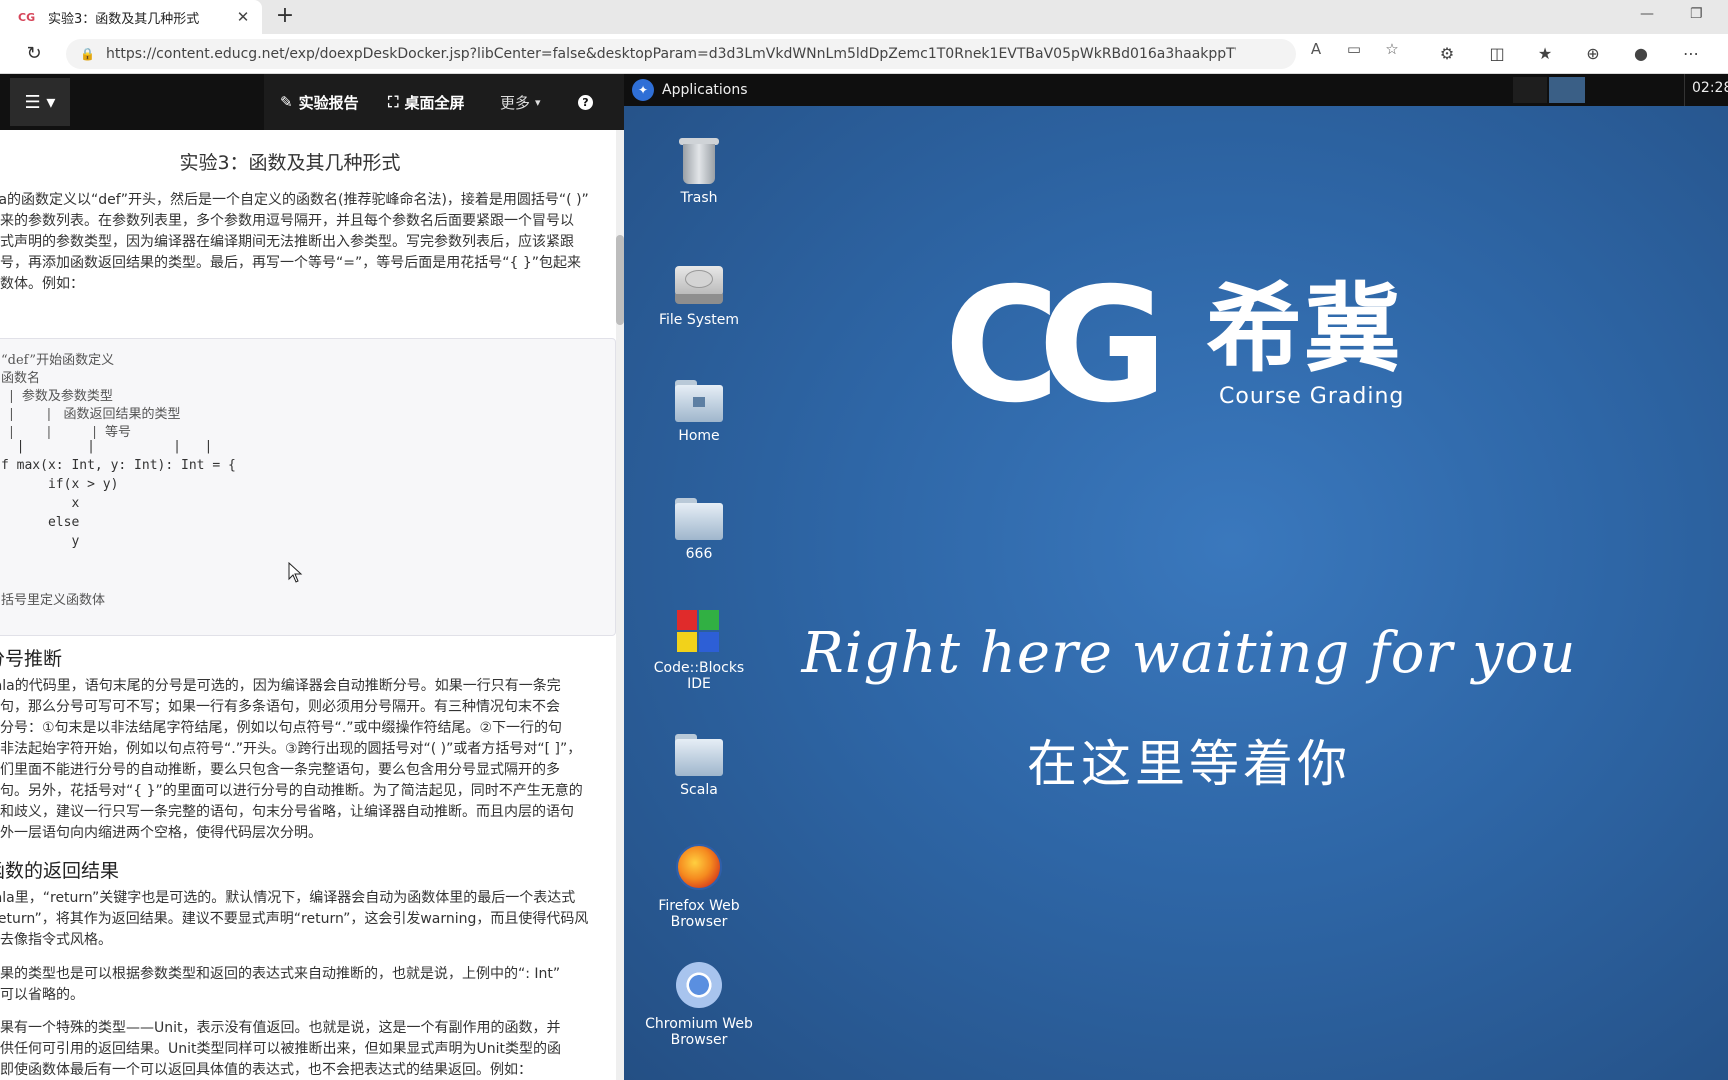 The image size is (1728, 1080). What do you see at coordinates (1691, 54) in the screenshot?
I see `more-icon: ⋯` at bounding box center [1691, 54].